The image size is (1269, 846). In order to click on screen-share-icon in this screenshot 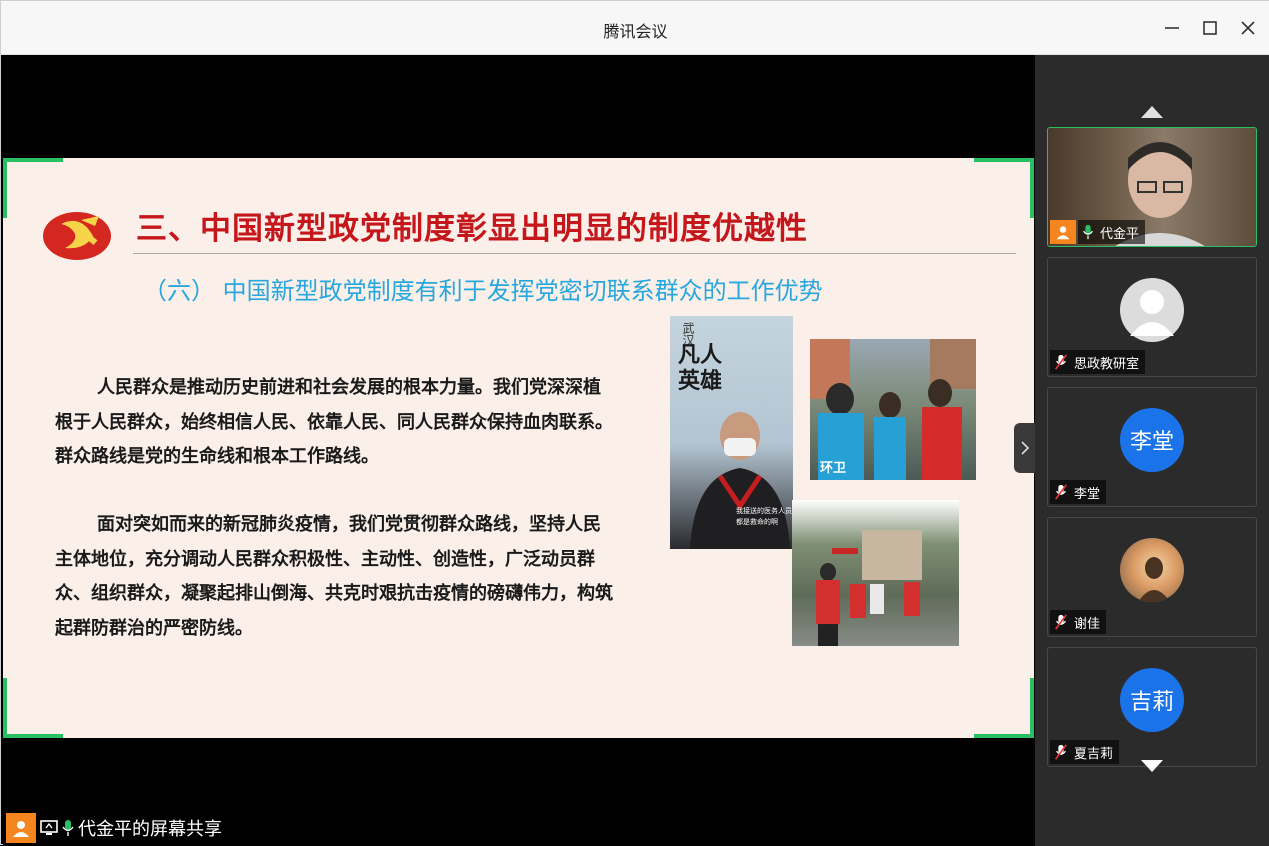, I will do `click(49, 827)`.